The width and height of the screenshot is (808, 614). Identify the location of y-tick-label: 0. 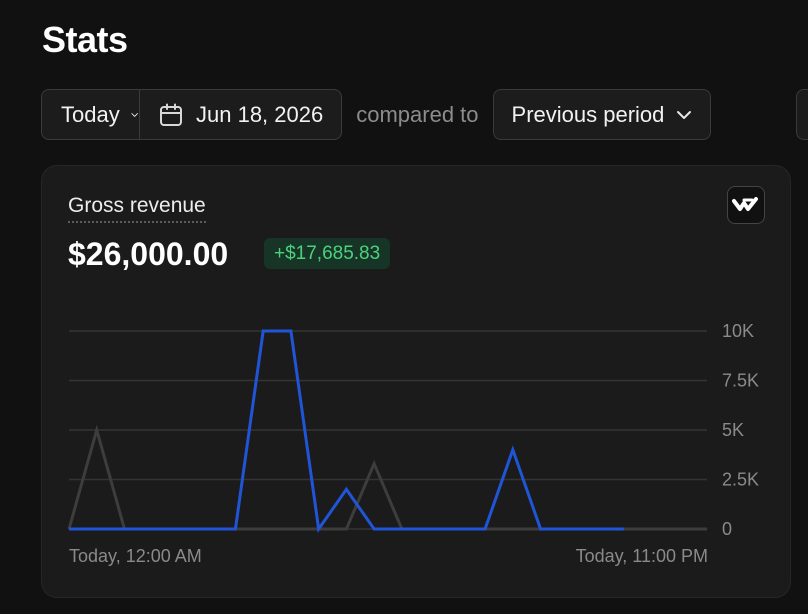
(727, 529).